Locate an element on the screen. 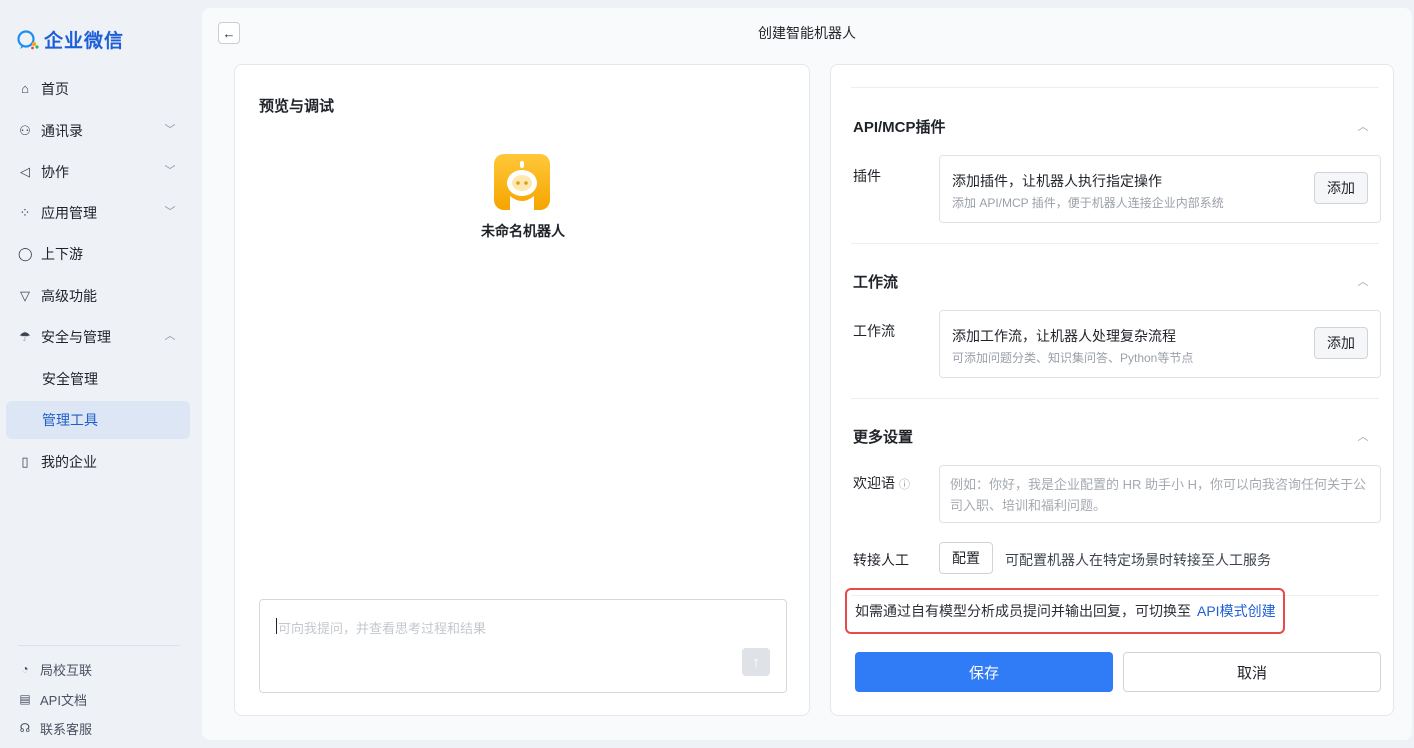  arrow-up-icon: ↑ is located at coordinates (756, 662).